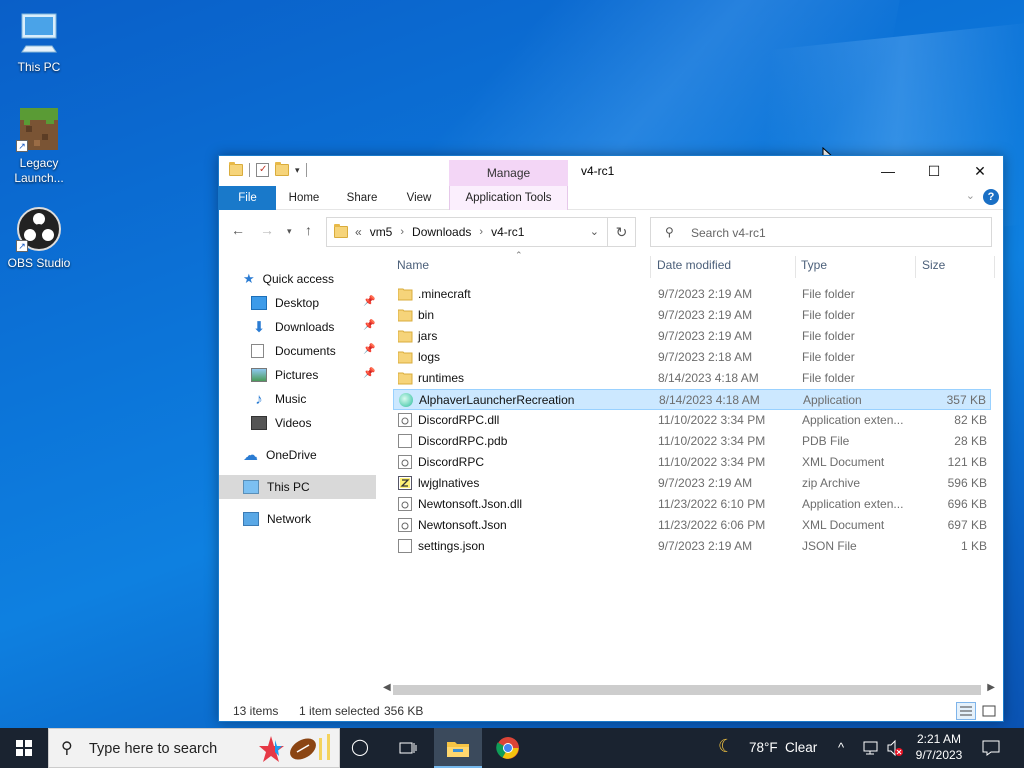 The height and width of the screenshot is (768, 1024). I want to click on breadcrumb-downloads: Downloads, so click(441, 232).